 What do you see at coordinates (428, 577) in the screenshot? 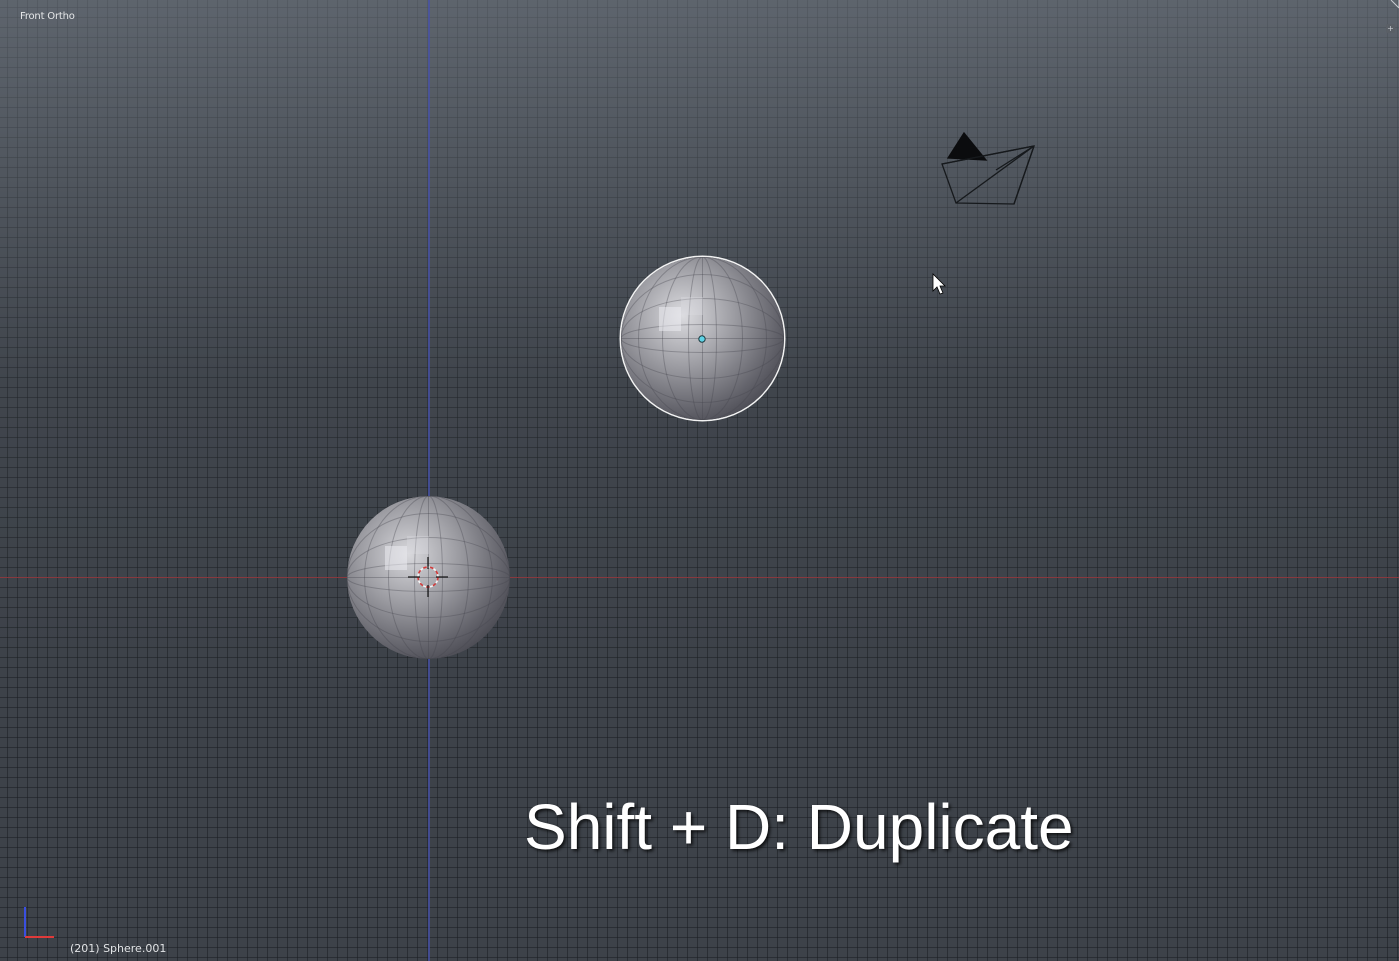
I see `3d-cursor-icon` at bounding box center [428, 577].